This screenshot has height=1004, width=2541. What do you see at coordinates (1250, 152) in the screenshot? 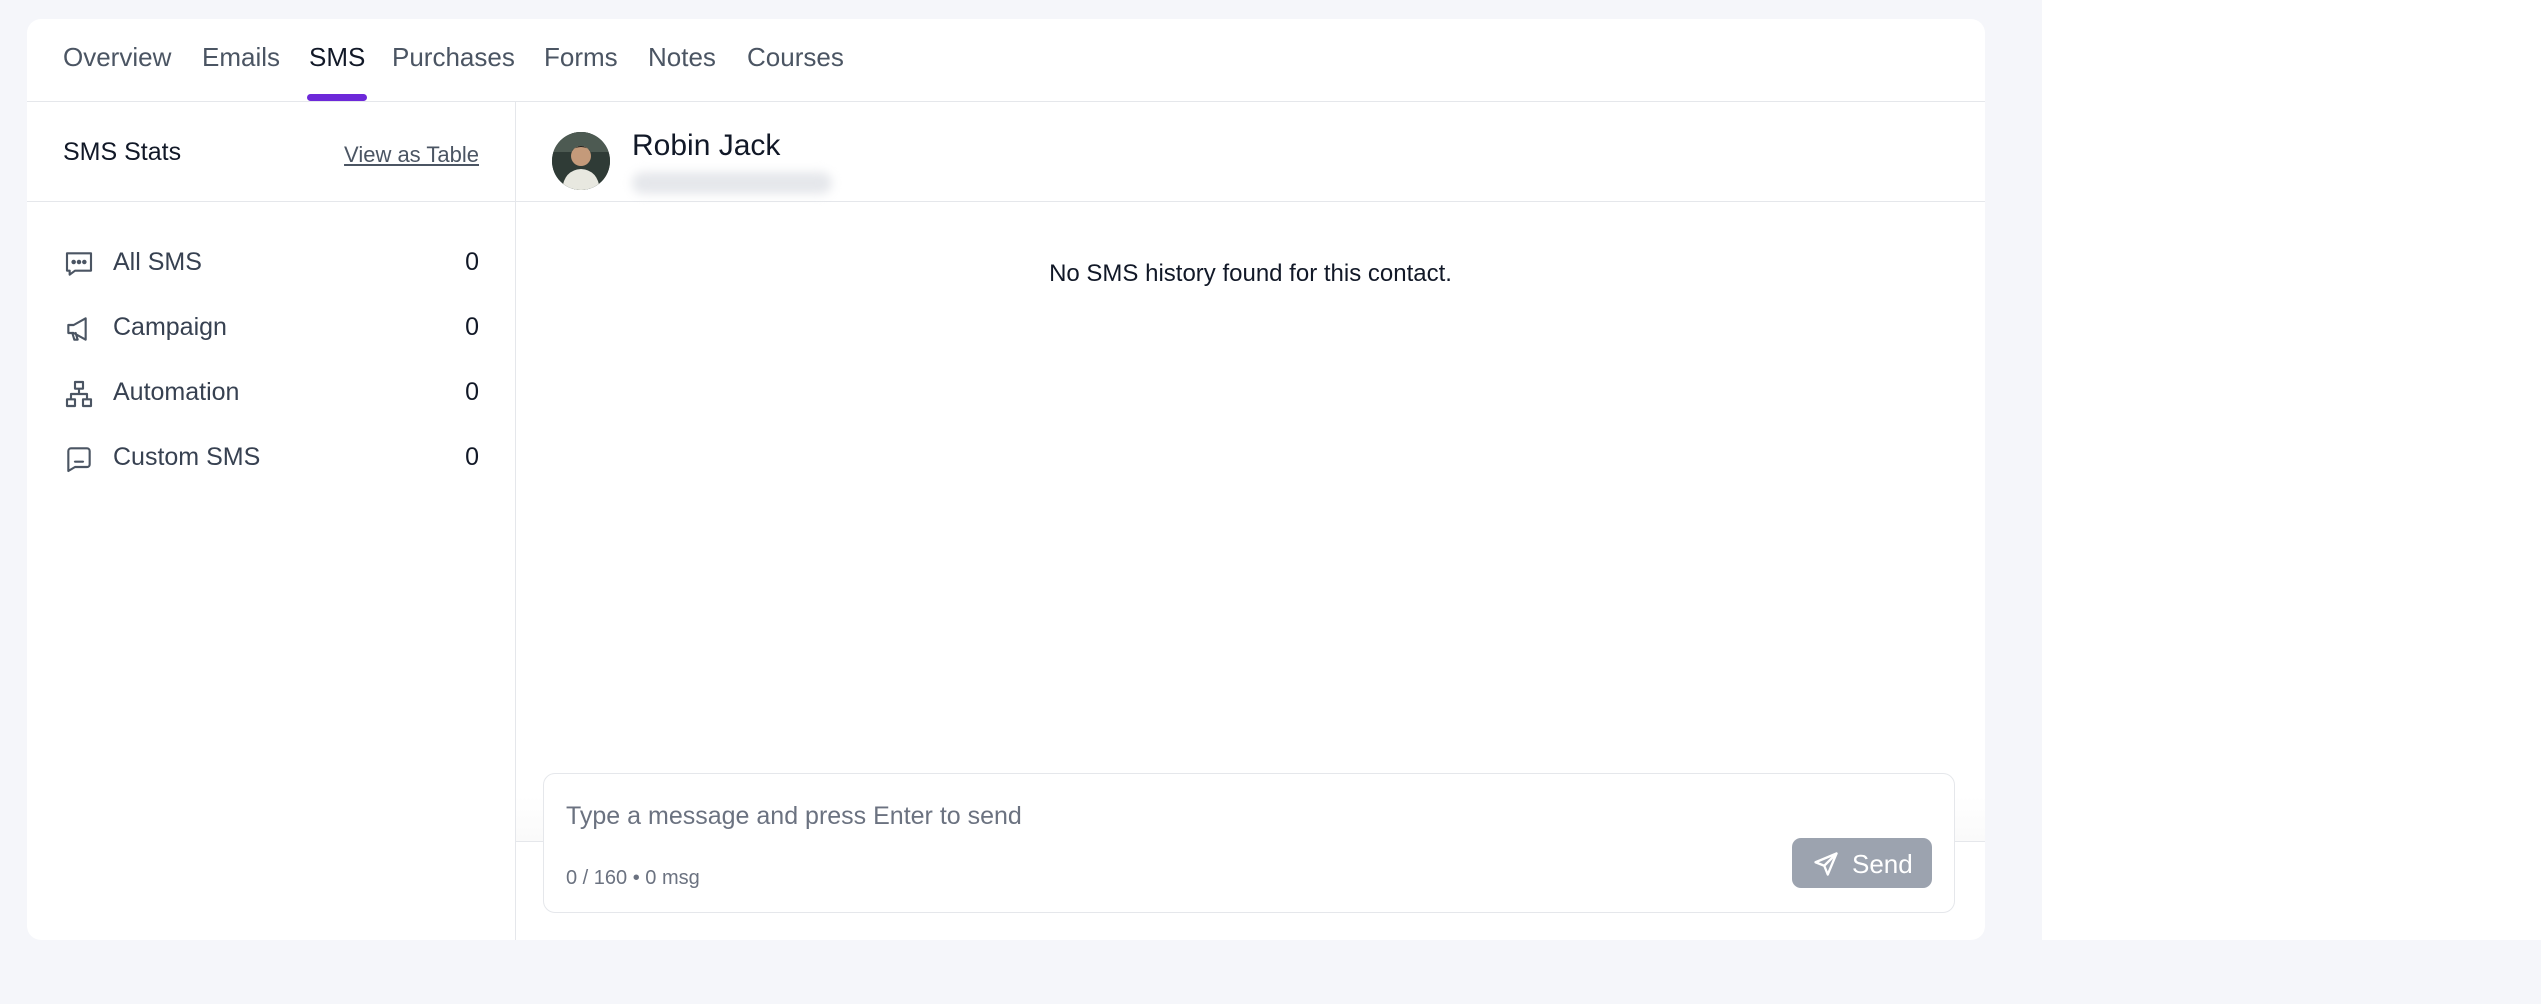
I see `contact-header: Robin Jack` at bounding box center [1250, 152].